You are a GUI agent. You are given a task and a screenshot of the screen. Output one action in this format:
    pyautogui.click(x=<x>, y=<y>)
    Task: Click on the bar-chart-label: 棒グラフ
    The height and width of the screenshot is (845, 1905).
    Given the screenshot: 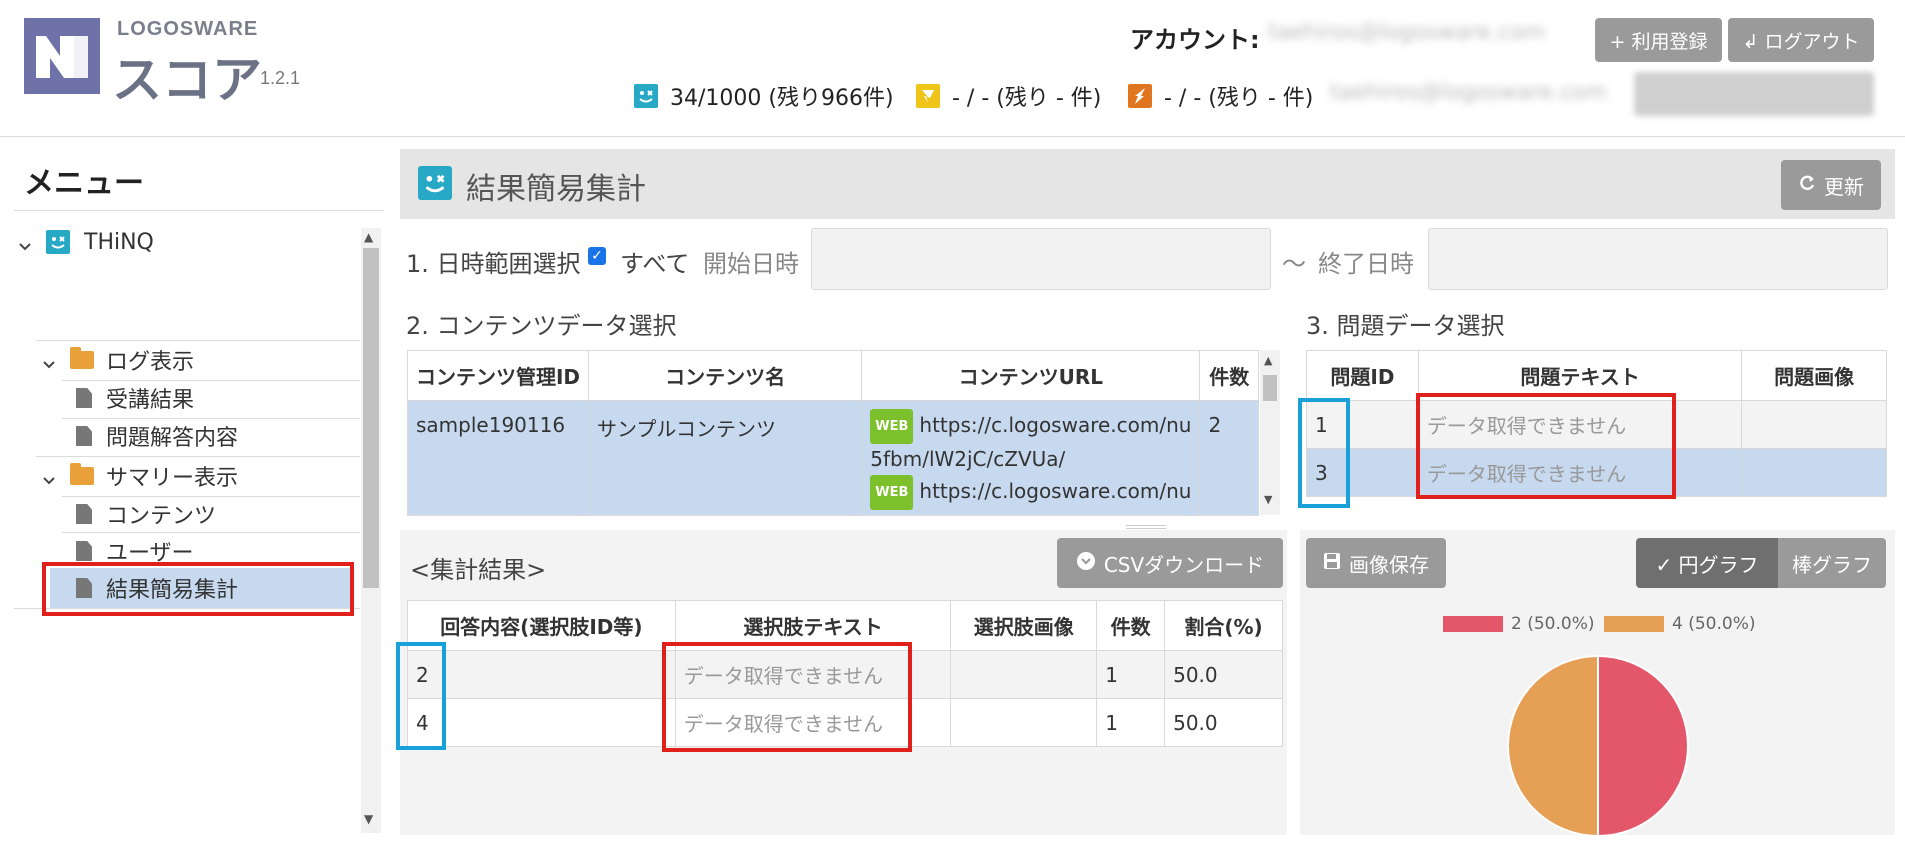 What is the action you would take?
    pyautogui.click(x=1832, y=564)
    